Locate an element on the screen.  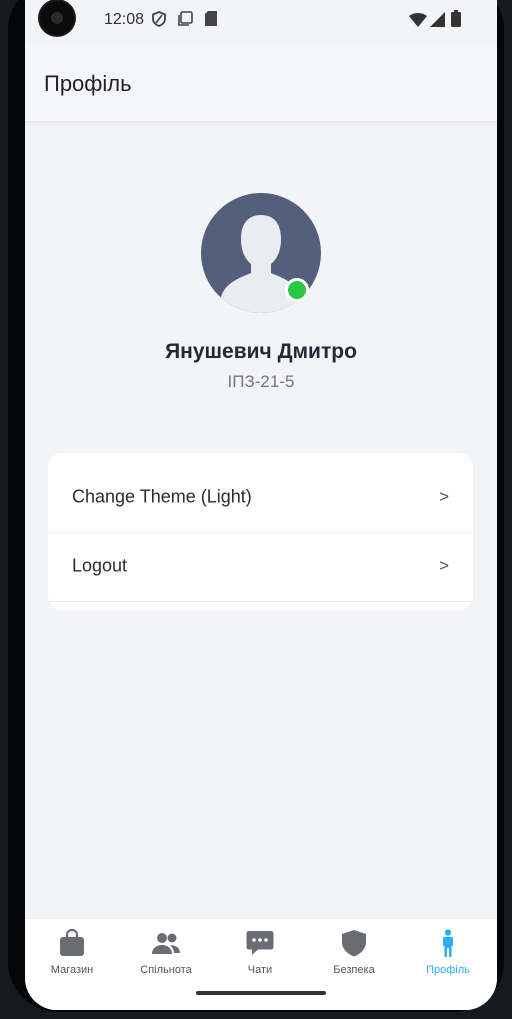
nav-label-community: Спільнота is located at coordinates (166, 970).